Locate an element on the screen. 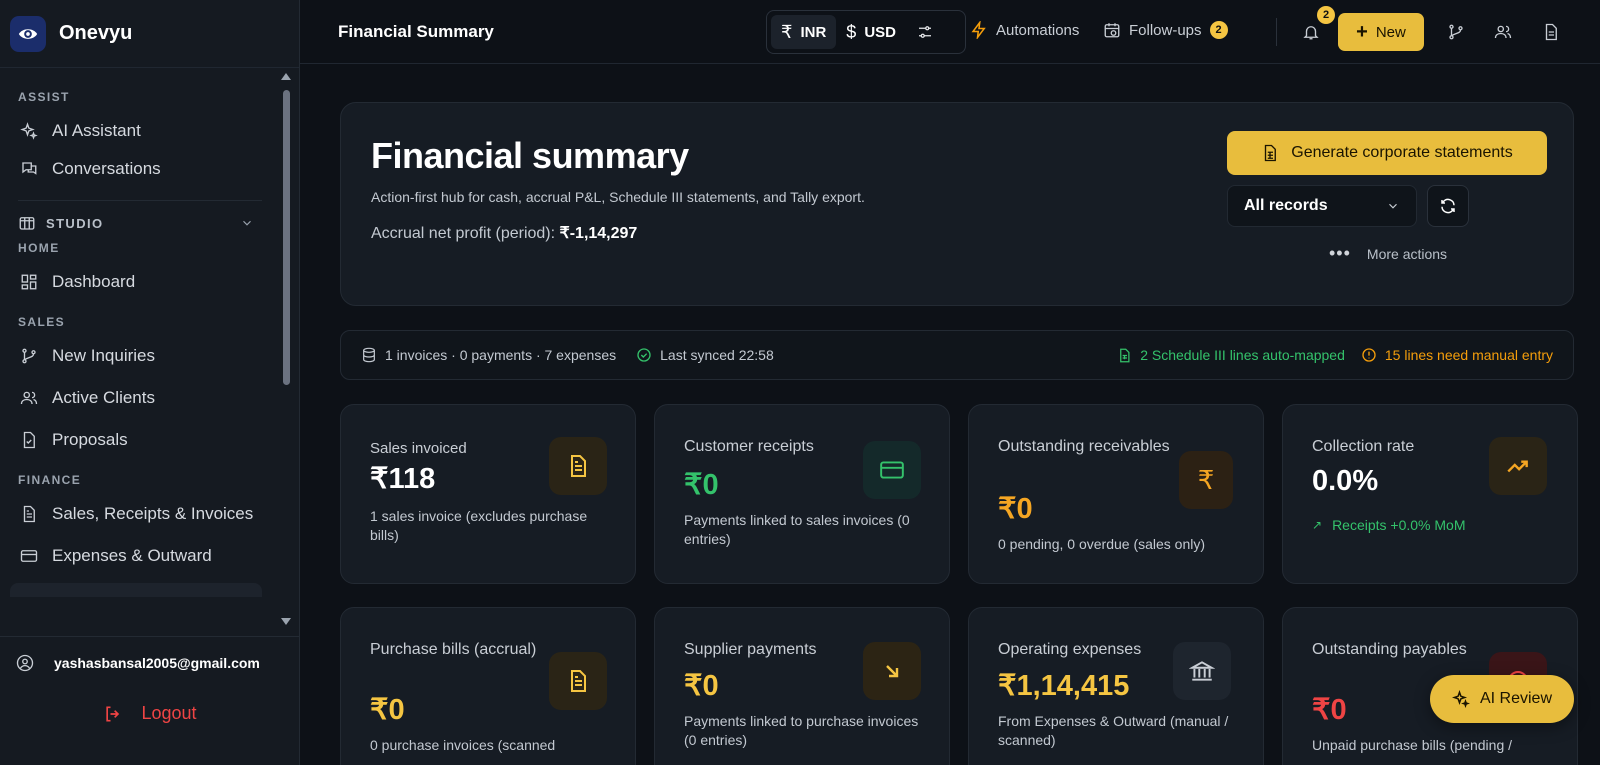 This screenshot has height=765, width=1600. logout-icon is located at coordinates (113, 713).